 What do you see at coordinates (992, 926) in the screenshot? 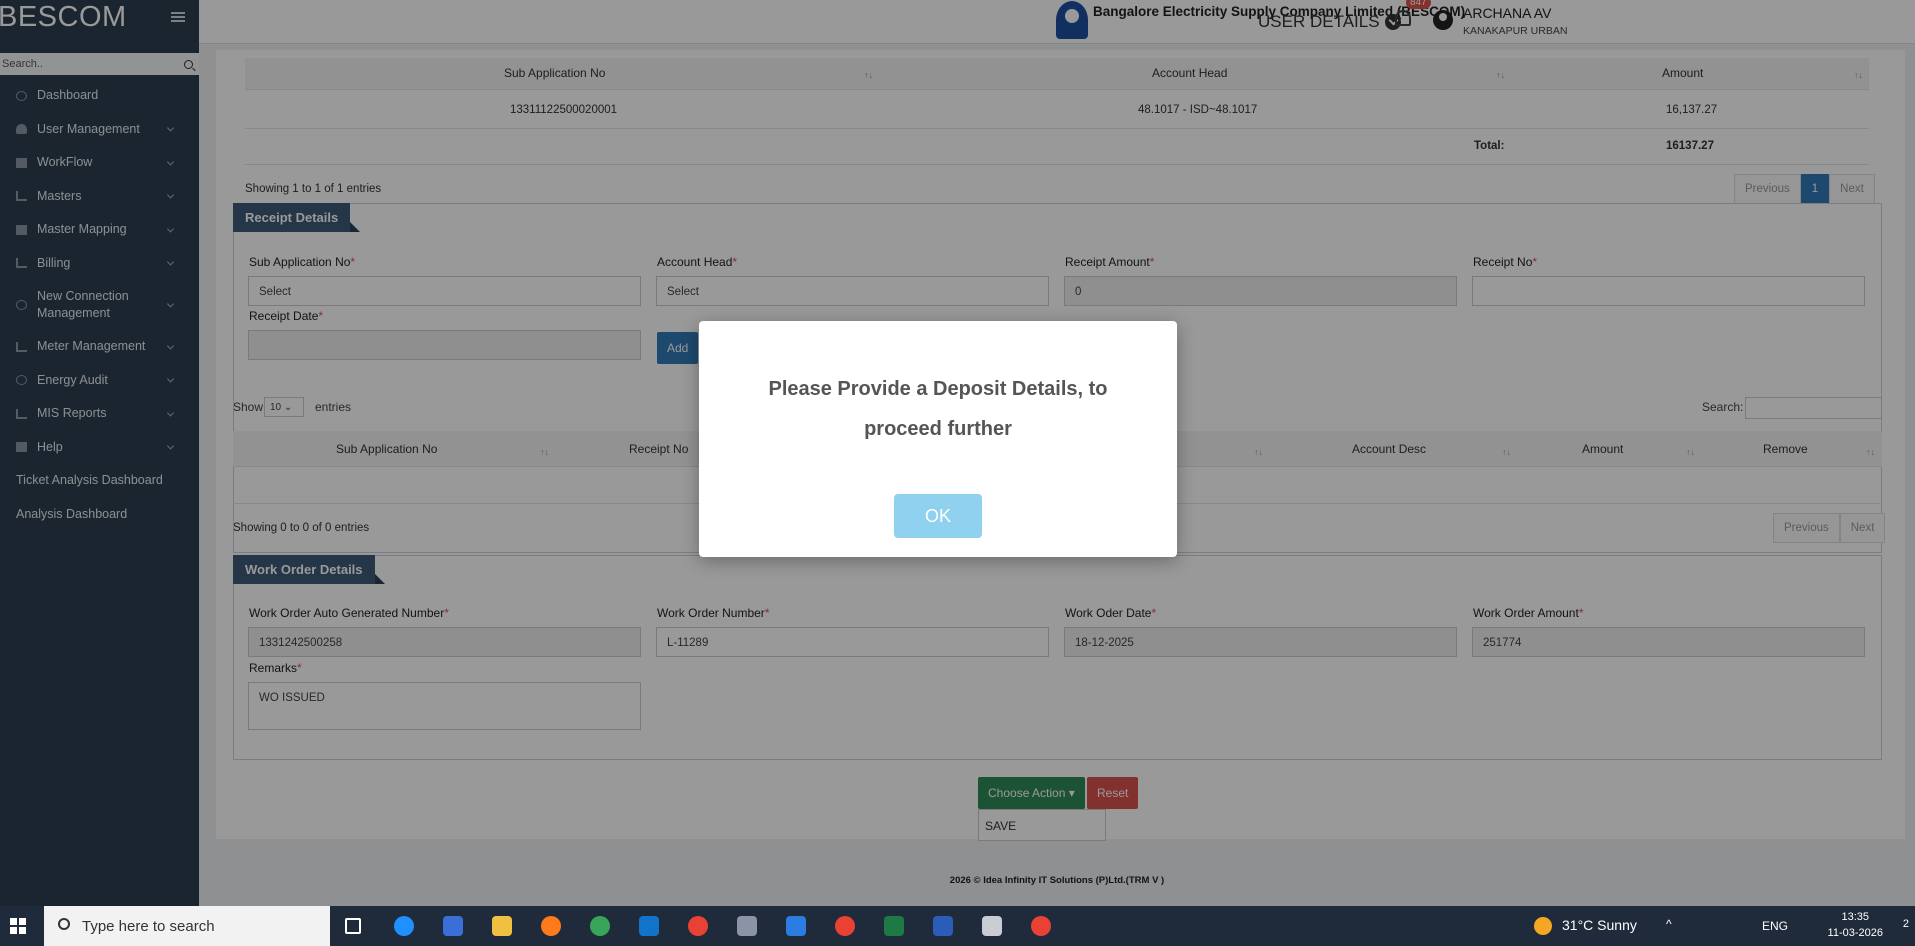
I see `printer-app-icon` at bounding box center [992, 926].